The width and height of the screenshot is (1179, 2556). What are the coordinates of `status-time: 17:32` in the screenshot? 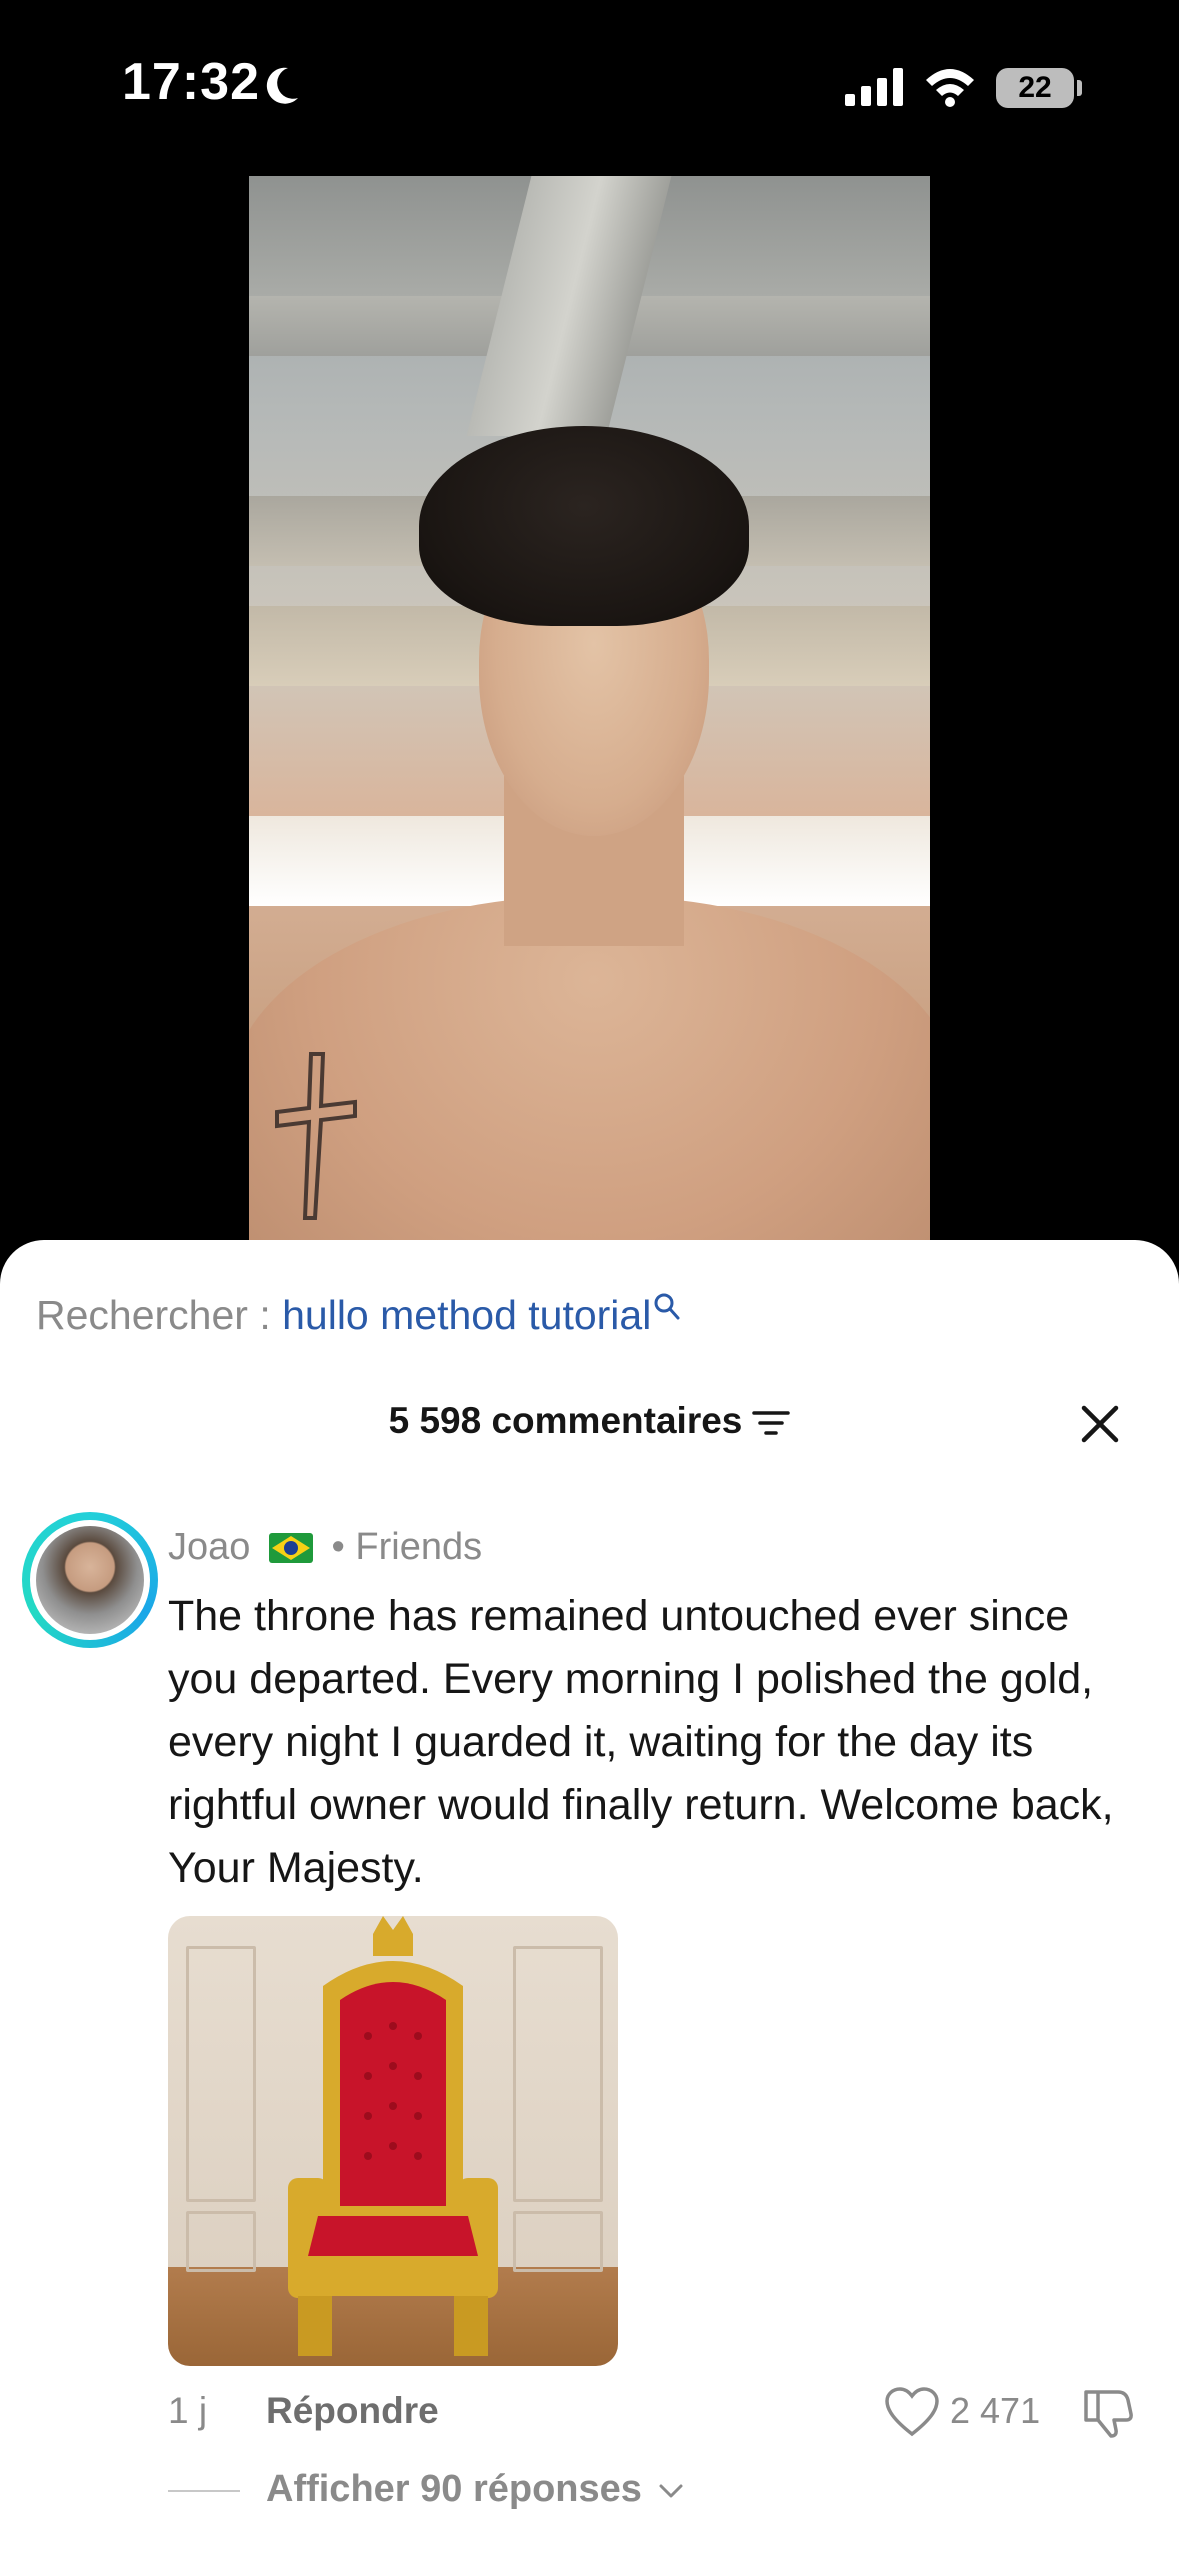 It's located at (191, 82).